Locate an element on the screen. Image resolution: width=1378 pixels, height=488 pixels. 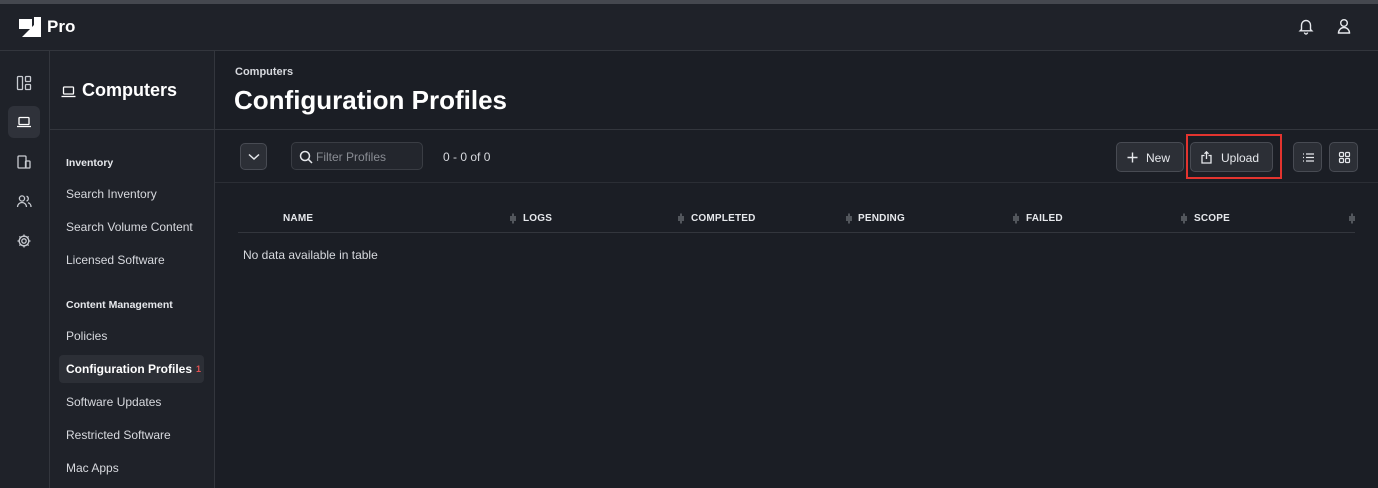
new-button: New is located at coordinates (1150, 157).